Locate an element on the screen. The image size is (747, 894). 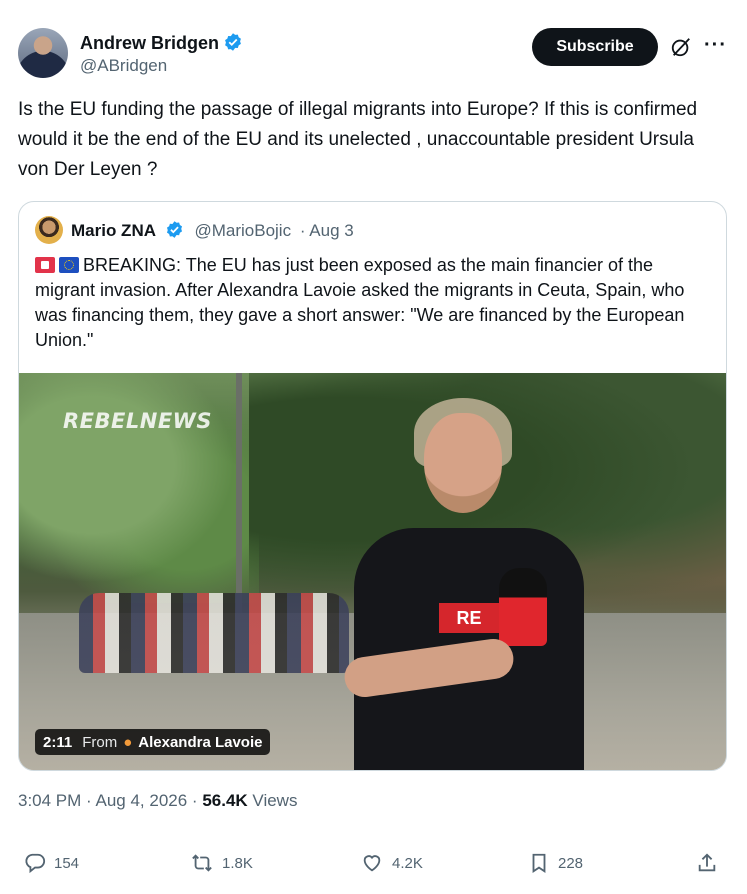
microphone-icon is located at coordinates (523, 607).